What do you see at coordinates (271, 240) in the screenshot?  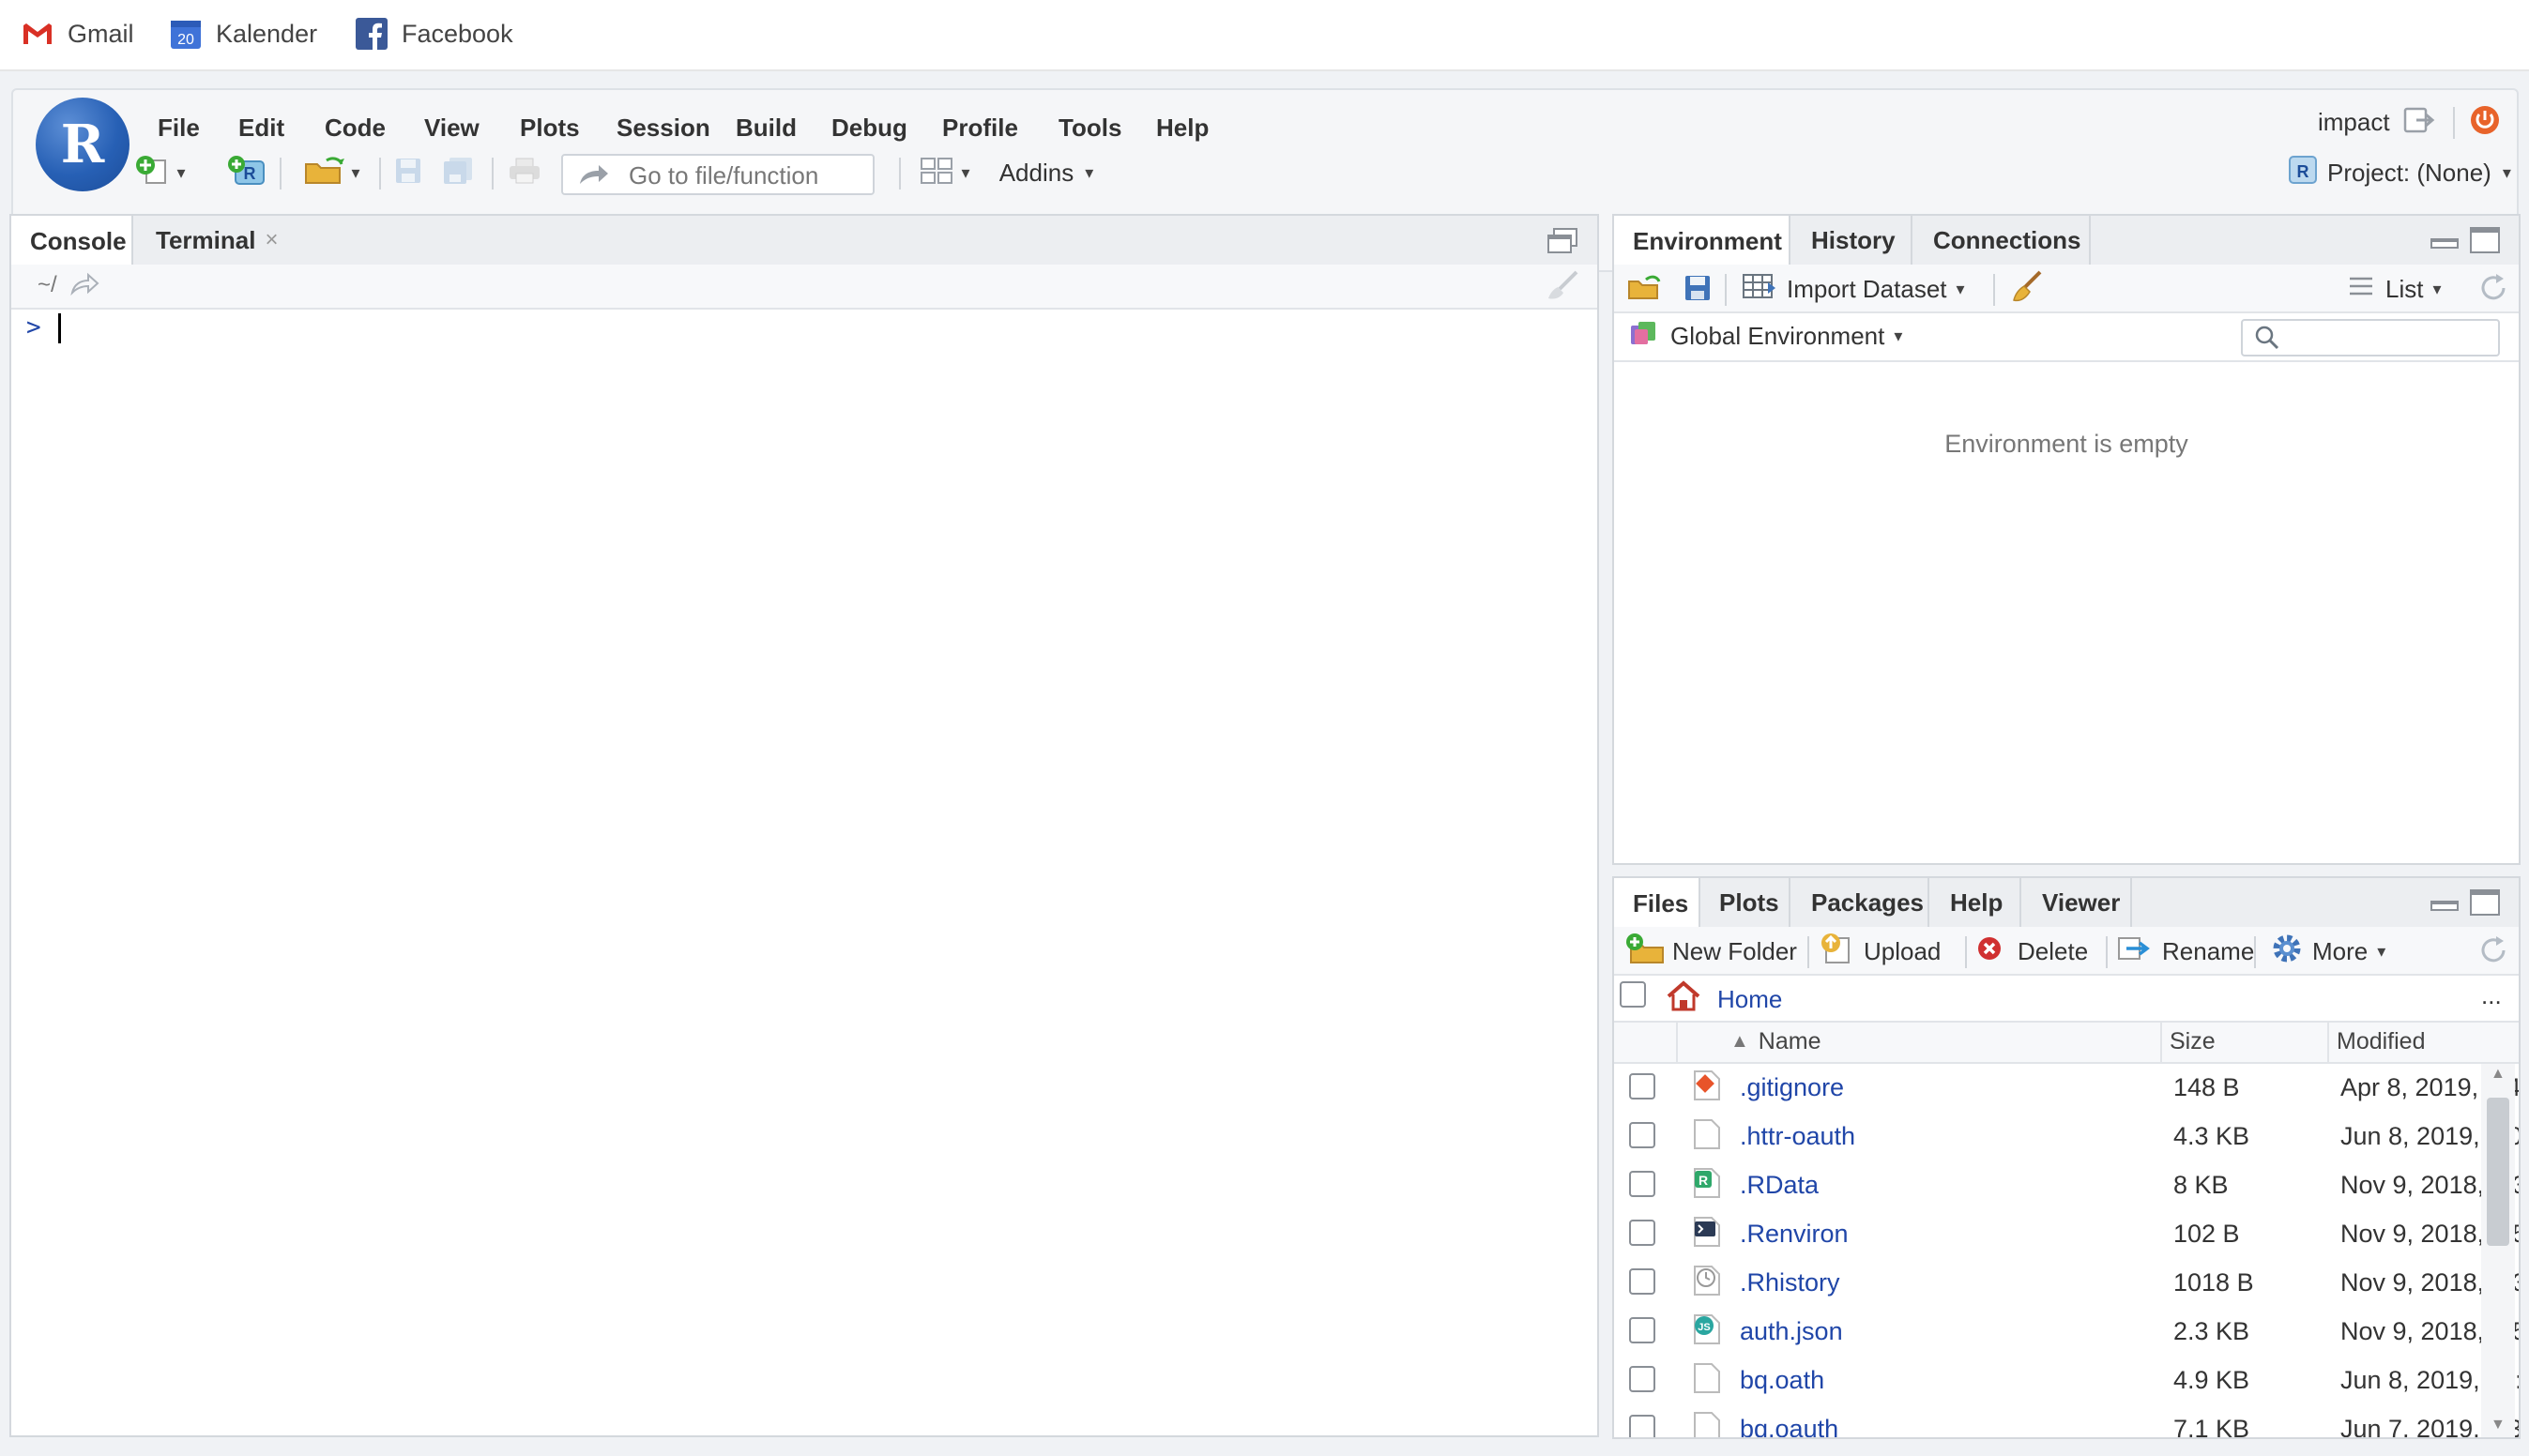 I see `close-icon: ×` at bounding box center [271, 240].